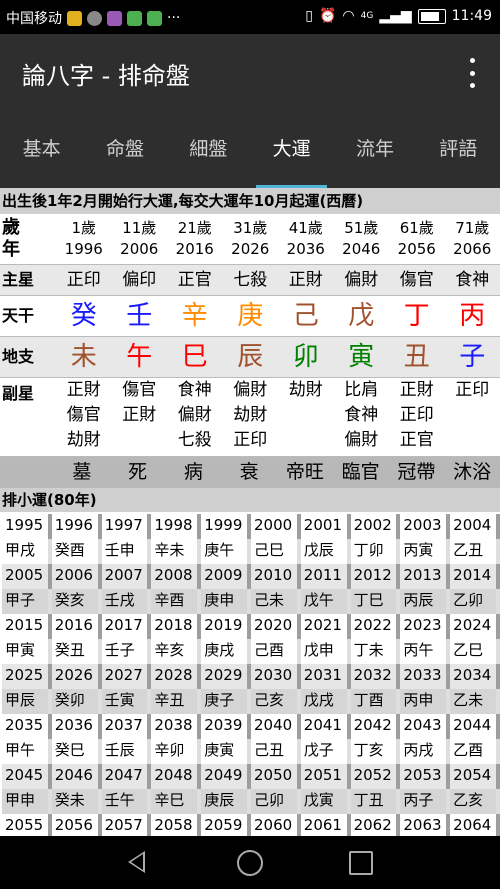 The image size is (500, 889). What do you see at coordinates (472, 239) in the screenshot?
I see `age-year-cell: 71歲 2066` at bounding box center [472, 239].